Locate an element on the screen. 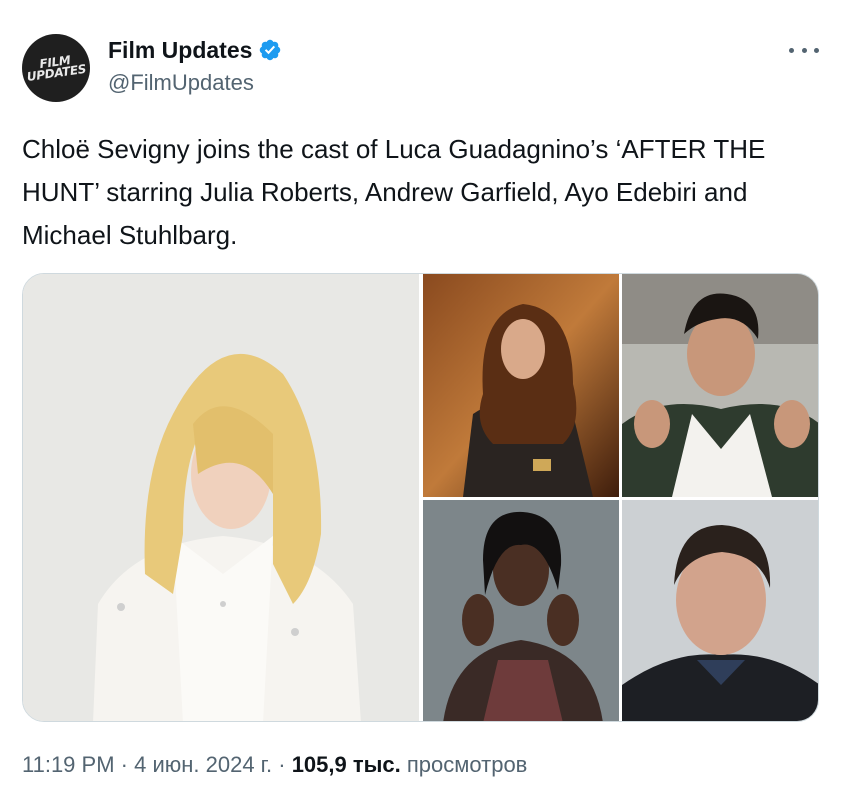  author-block: Film Updates @FilmUpdates is located at coordinates (195, 65).